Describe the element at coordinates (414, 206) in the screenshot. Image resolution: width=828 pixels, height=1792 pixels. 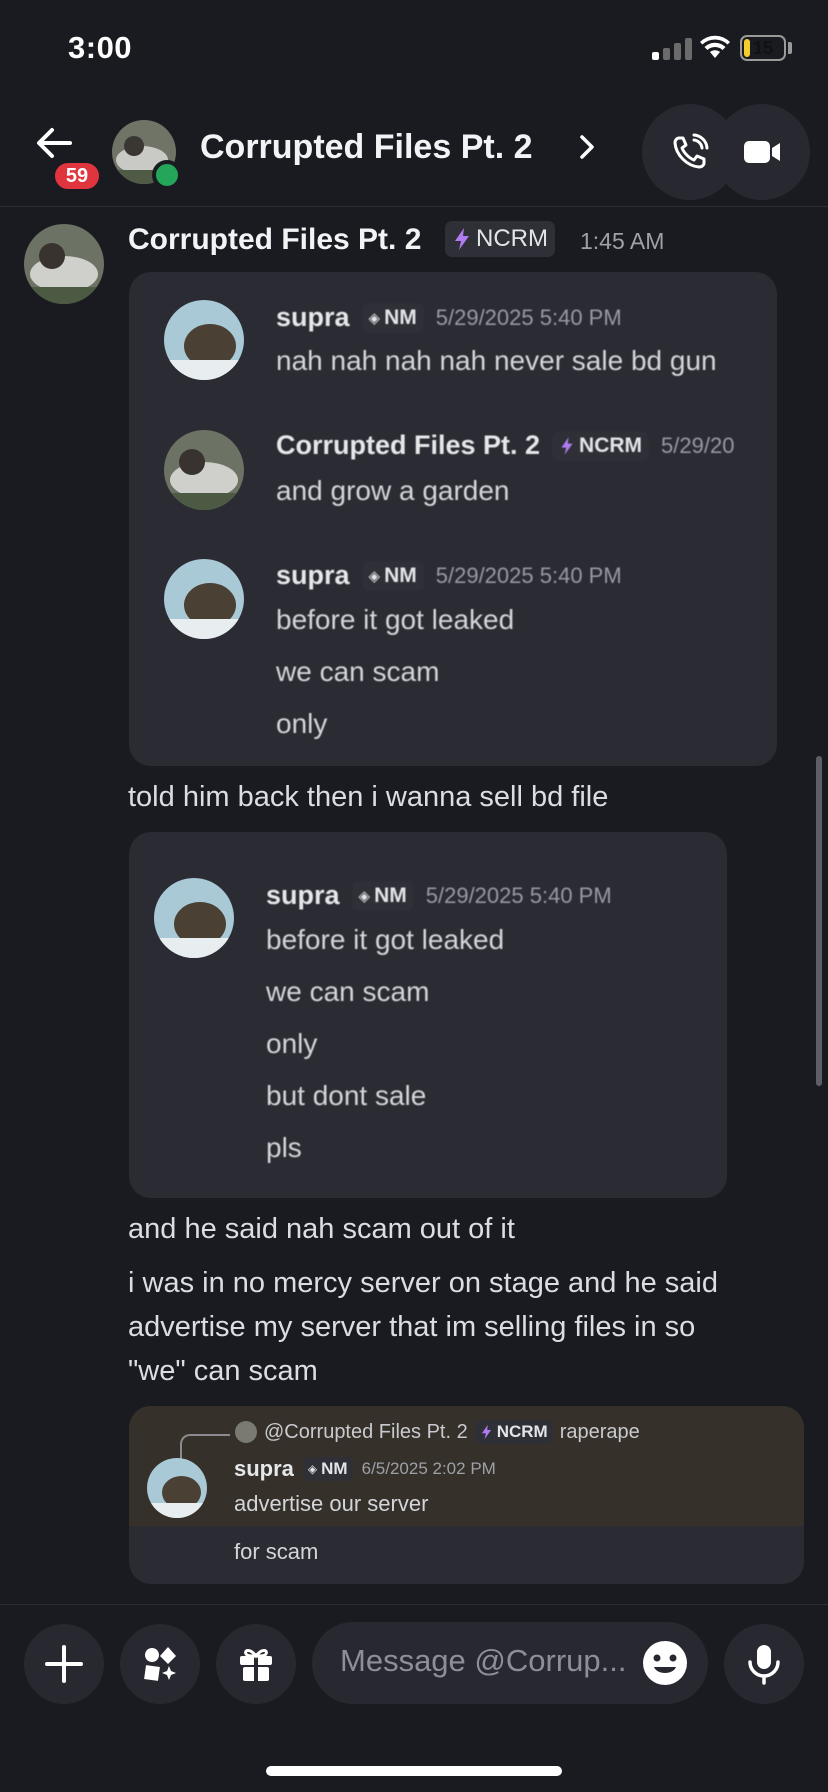
I see `header-divider` at that location.